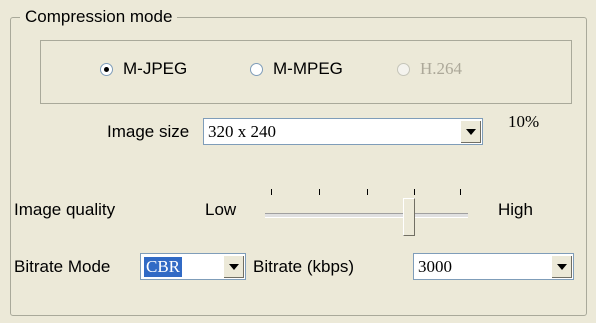  What do you see at coordinates (148, 131) in the screenshot?
I see `image-size-label: Image size` at bounding box center [148, 131].